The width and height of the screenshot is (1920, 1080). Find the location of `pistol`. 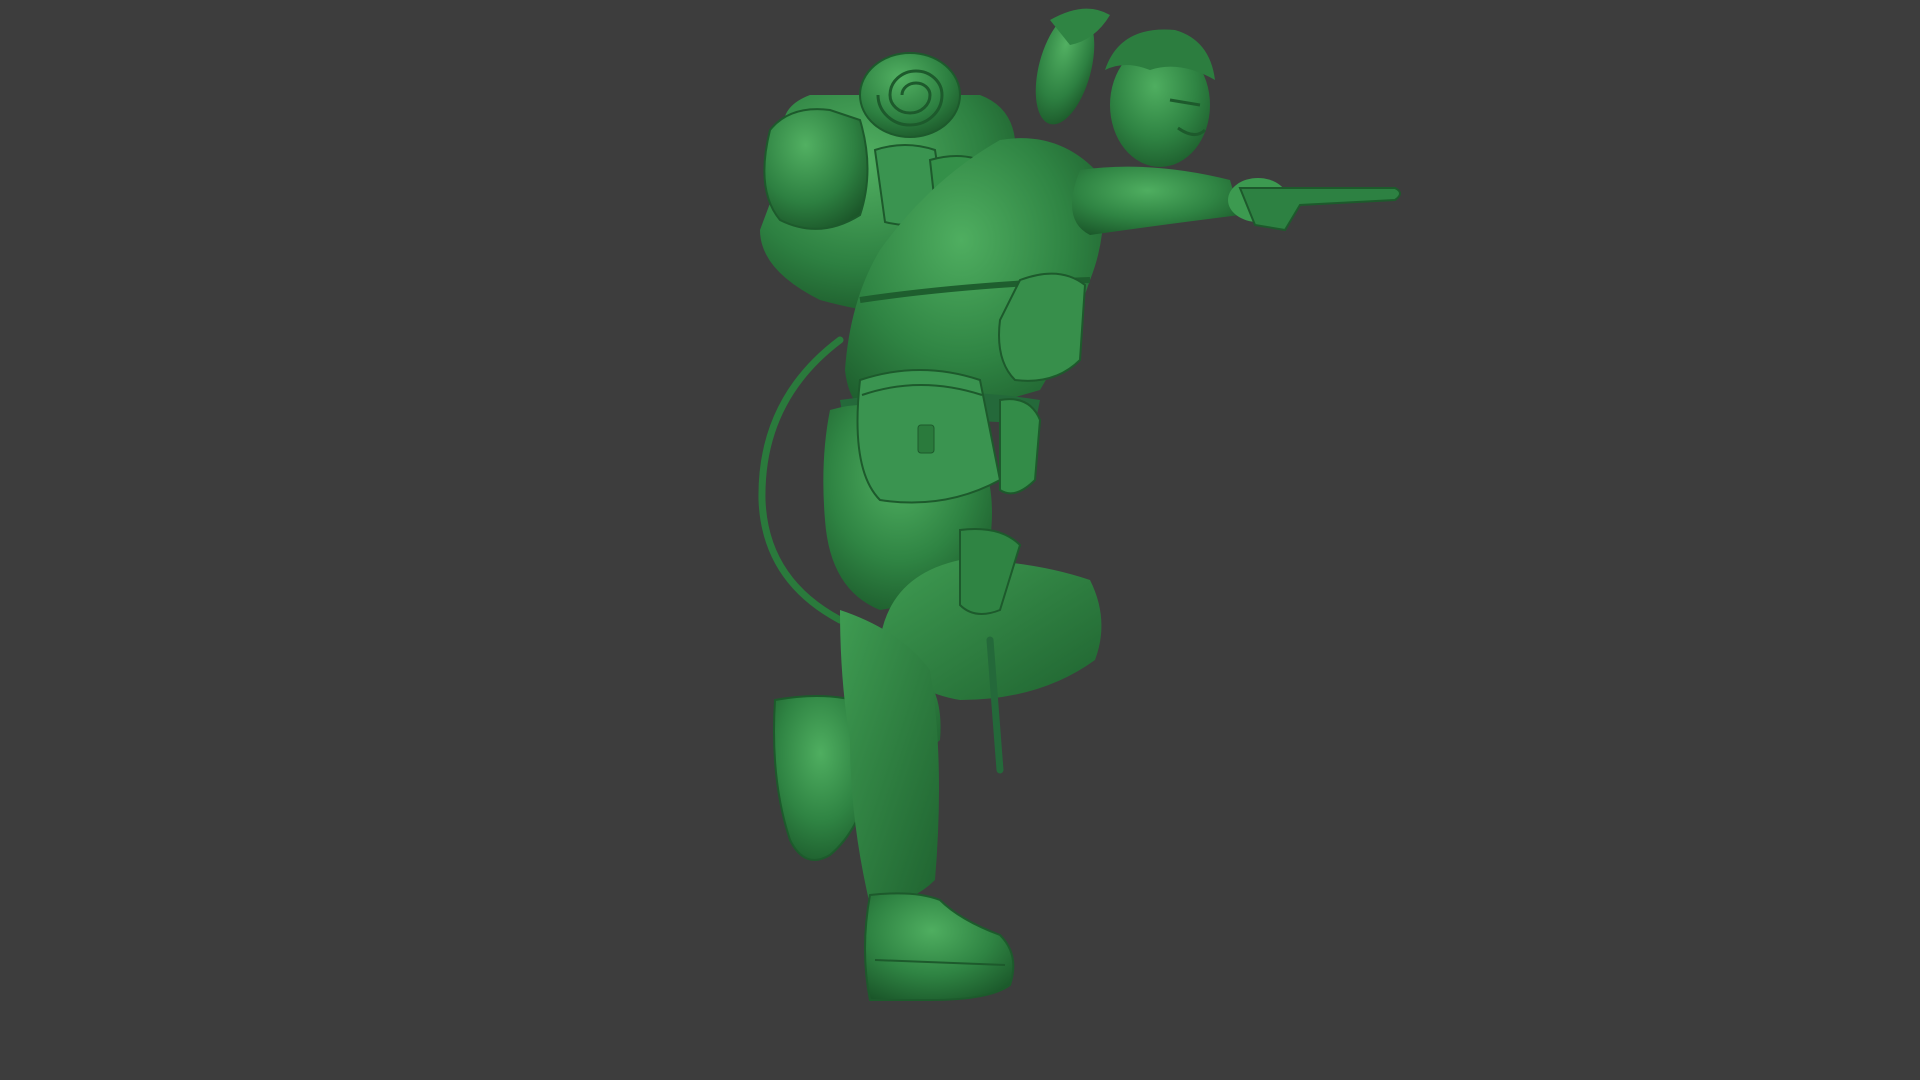

pistol is located at coordinates (1319, 209).